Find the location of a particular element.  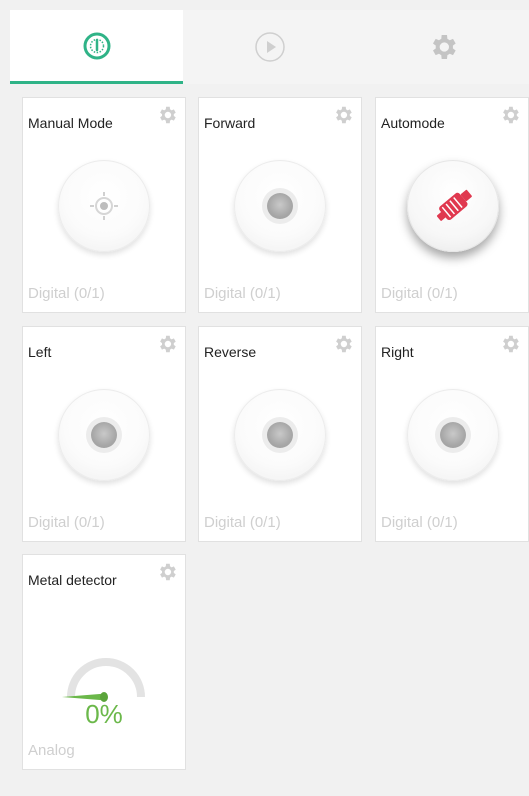

left-button is located at coordinates (104, 435).